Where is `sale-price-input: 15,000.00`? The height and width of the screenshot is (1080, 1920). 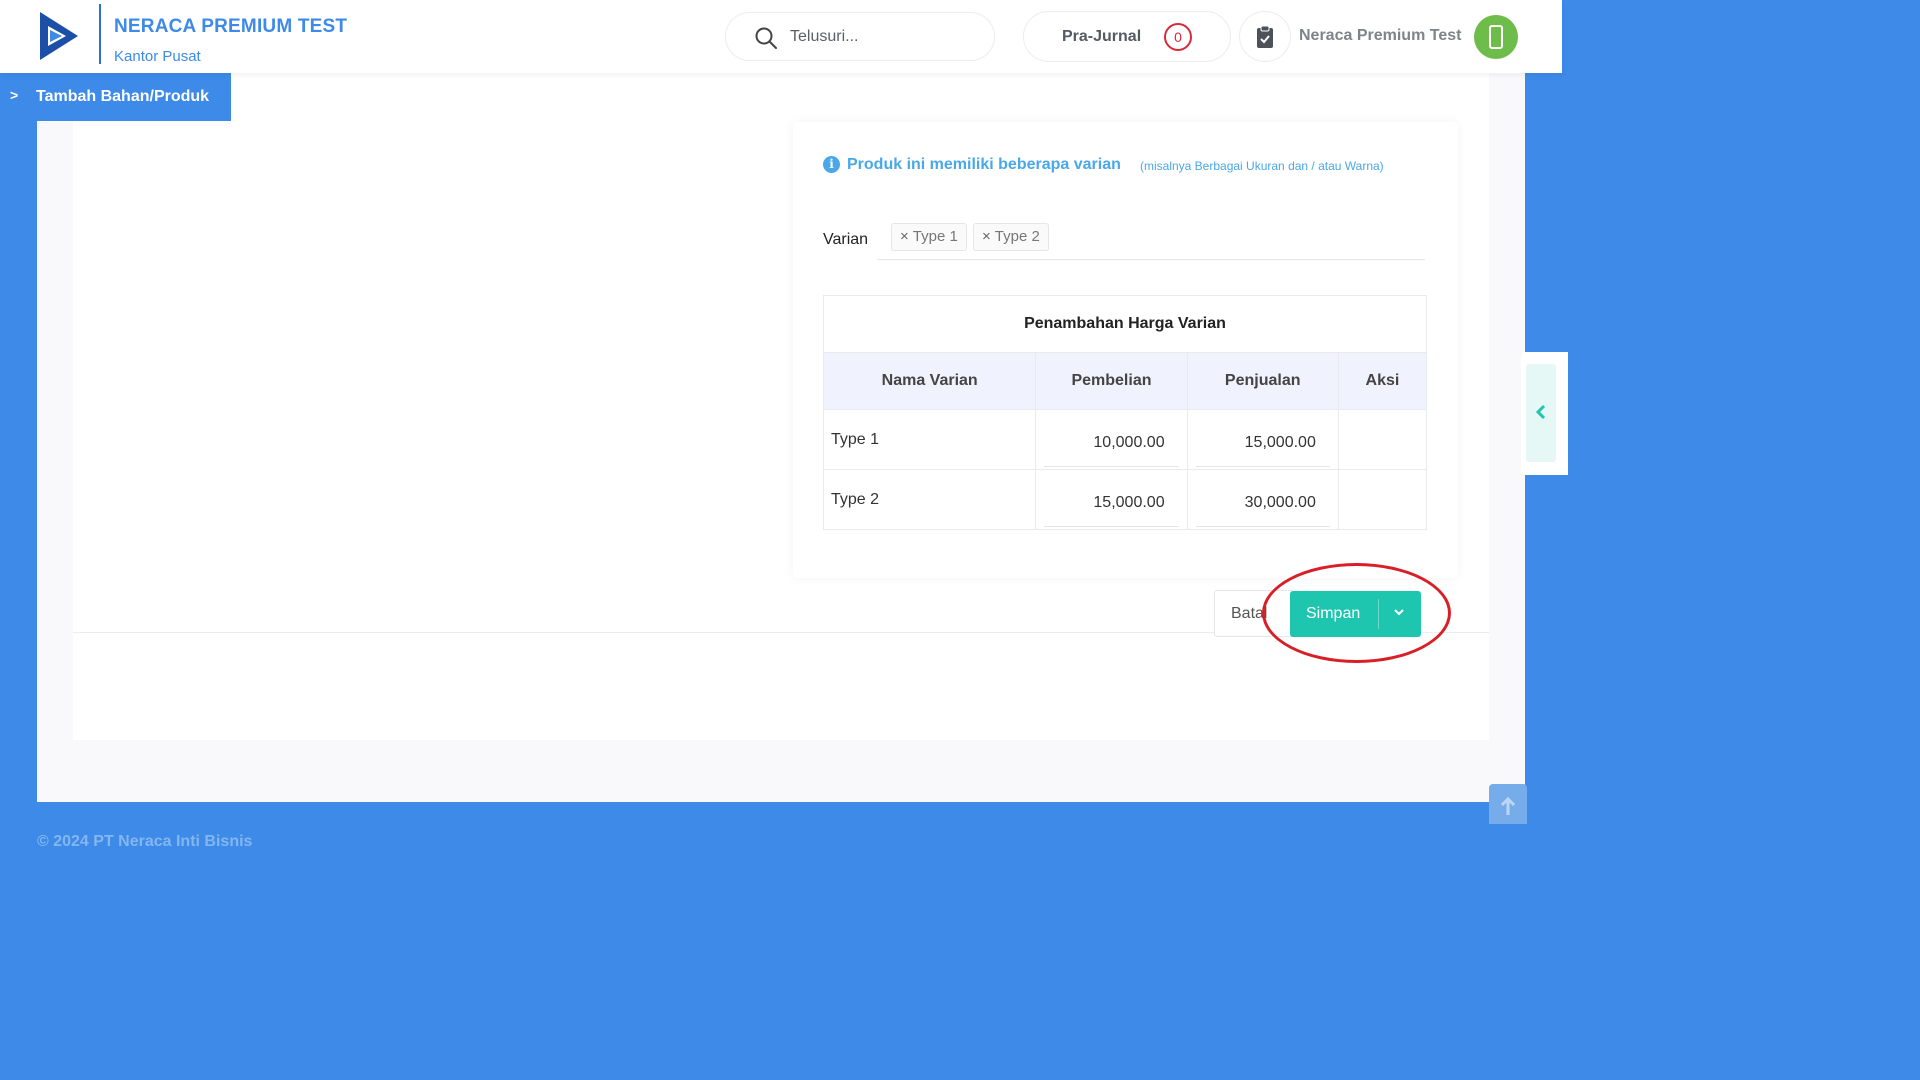
sale-price-input: 15,000.00 is located at coordinates (1262, 442).